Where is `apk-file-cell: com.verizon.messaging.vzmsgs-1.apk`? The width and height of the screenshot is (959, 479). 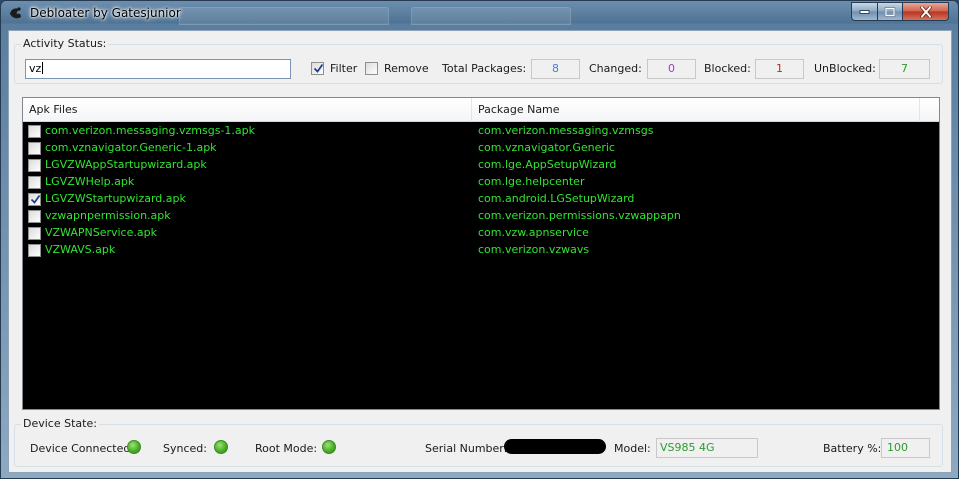
apk-file-cell: com.verizon.messaging.vzmsgs-1.apk is located at coordinates (150, 130).